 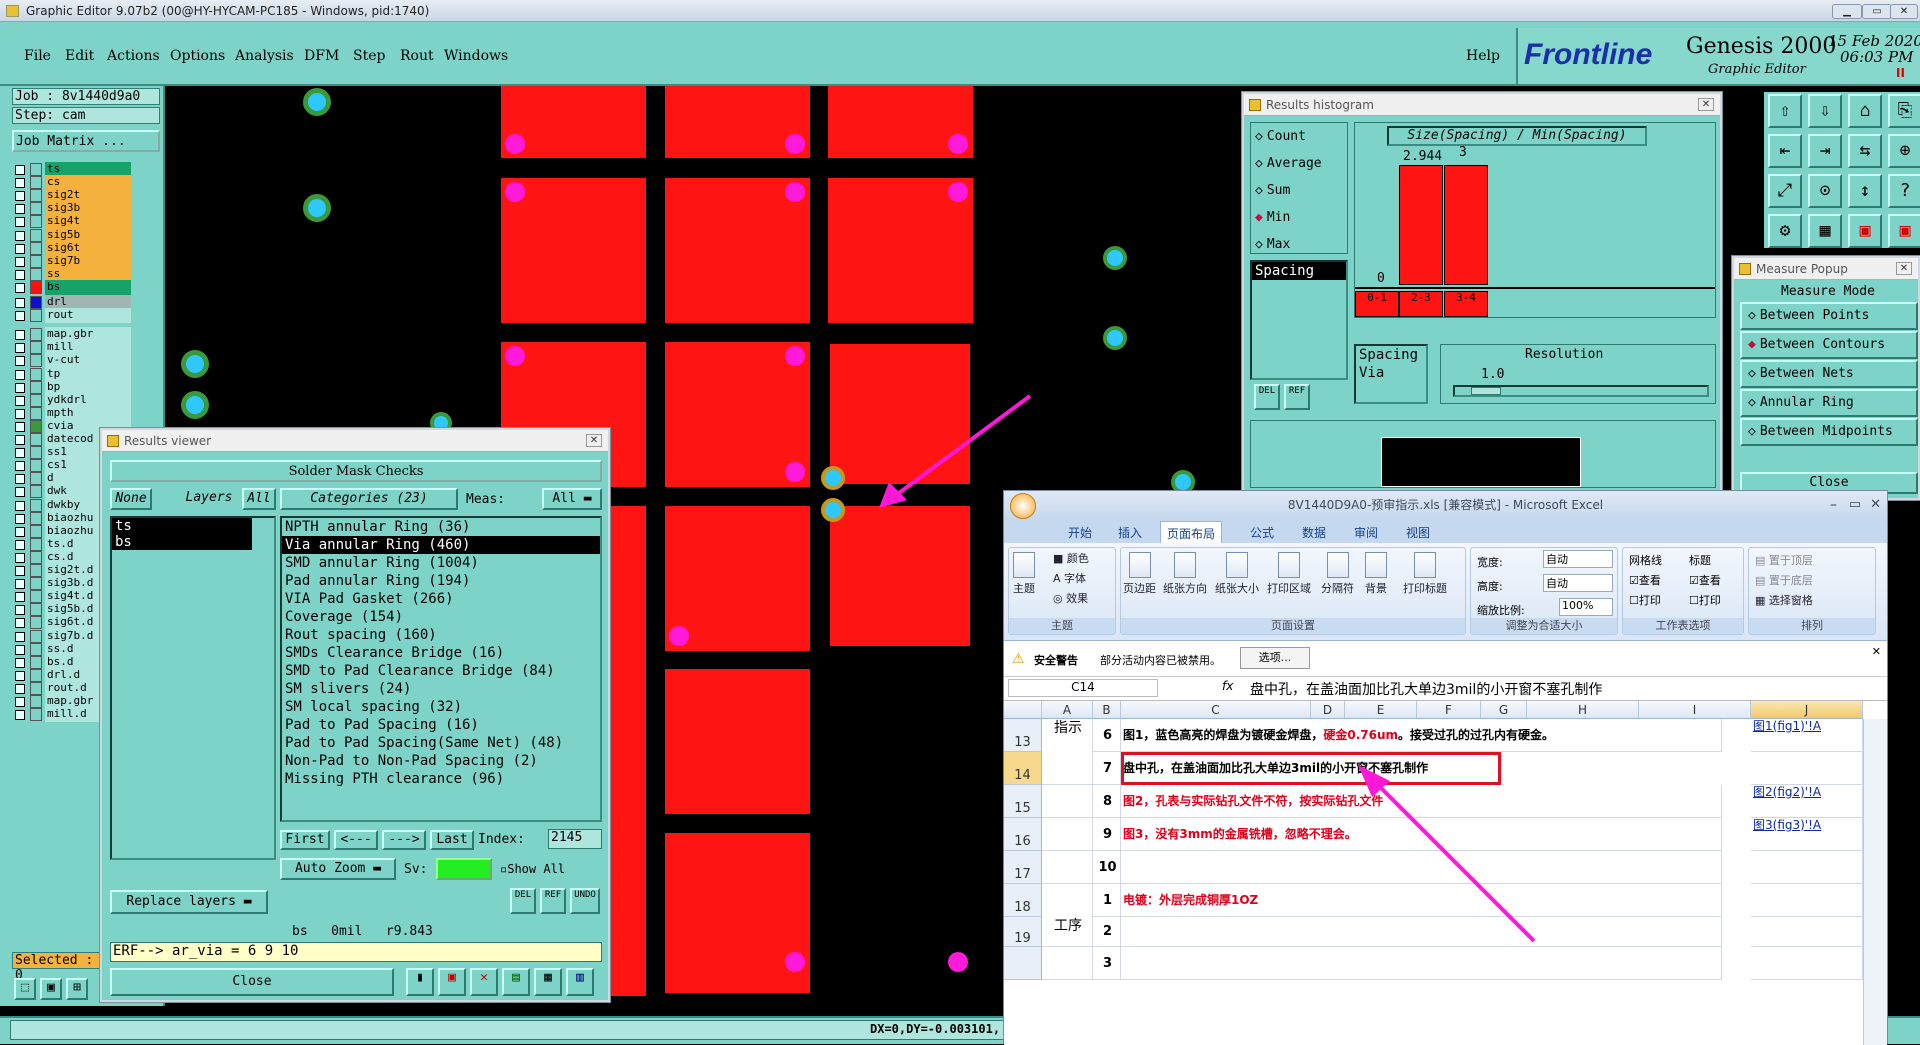 What do you see at coordinates (1139, 574) in the screenshot?
I see `margins-button: 页边距` at bounding box center [1139, 574].